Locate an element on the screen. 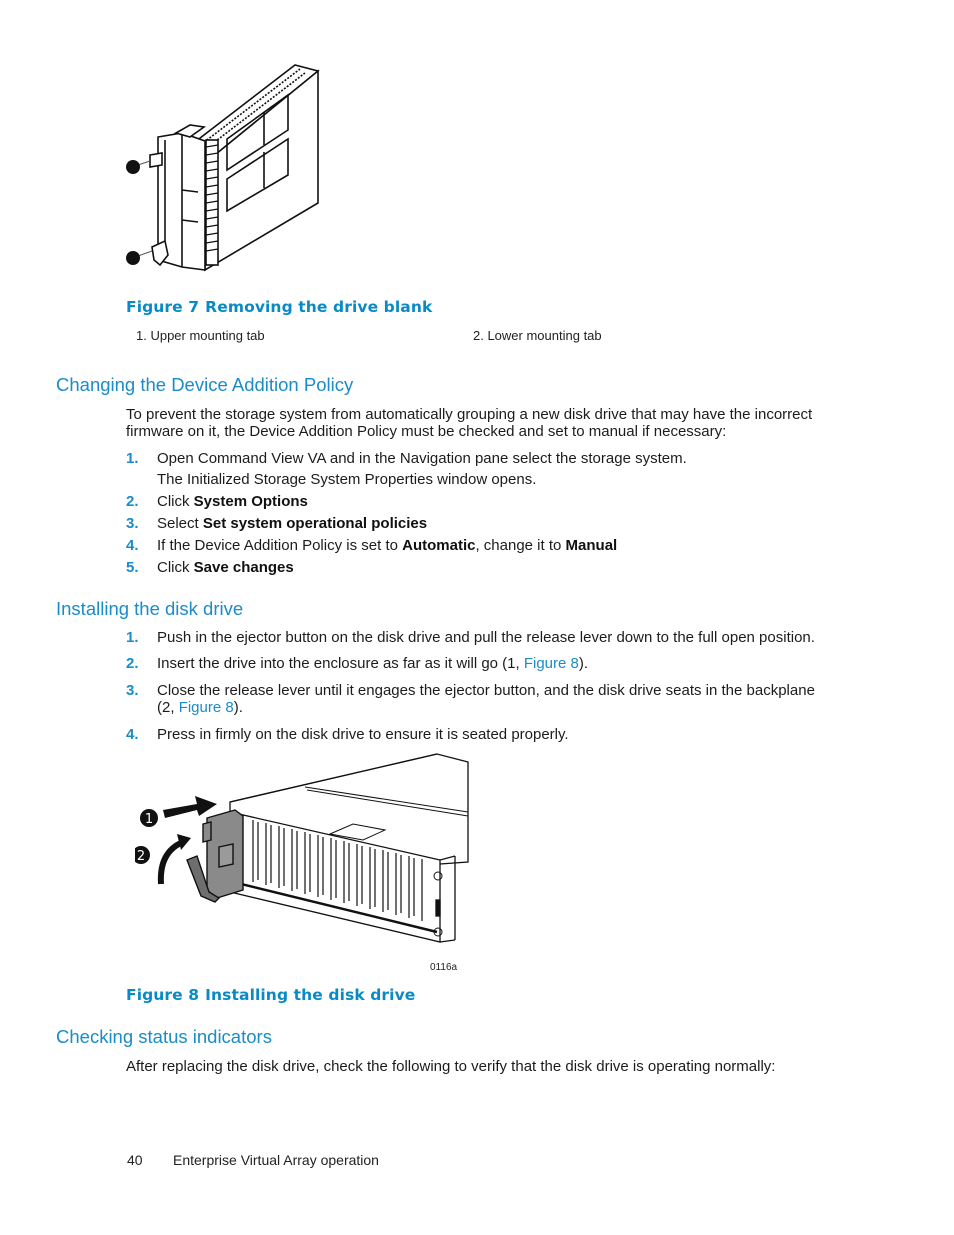 Image resolution: width=954 pixels, height=1235 pixels. ui-label-system-options: System Options is located at coordinates (250, 501).